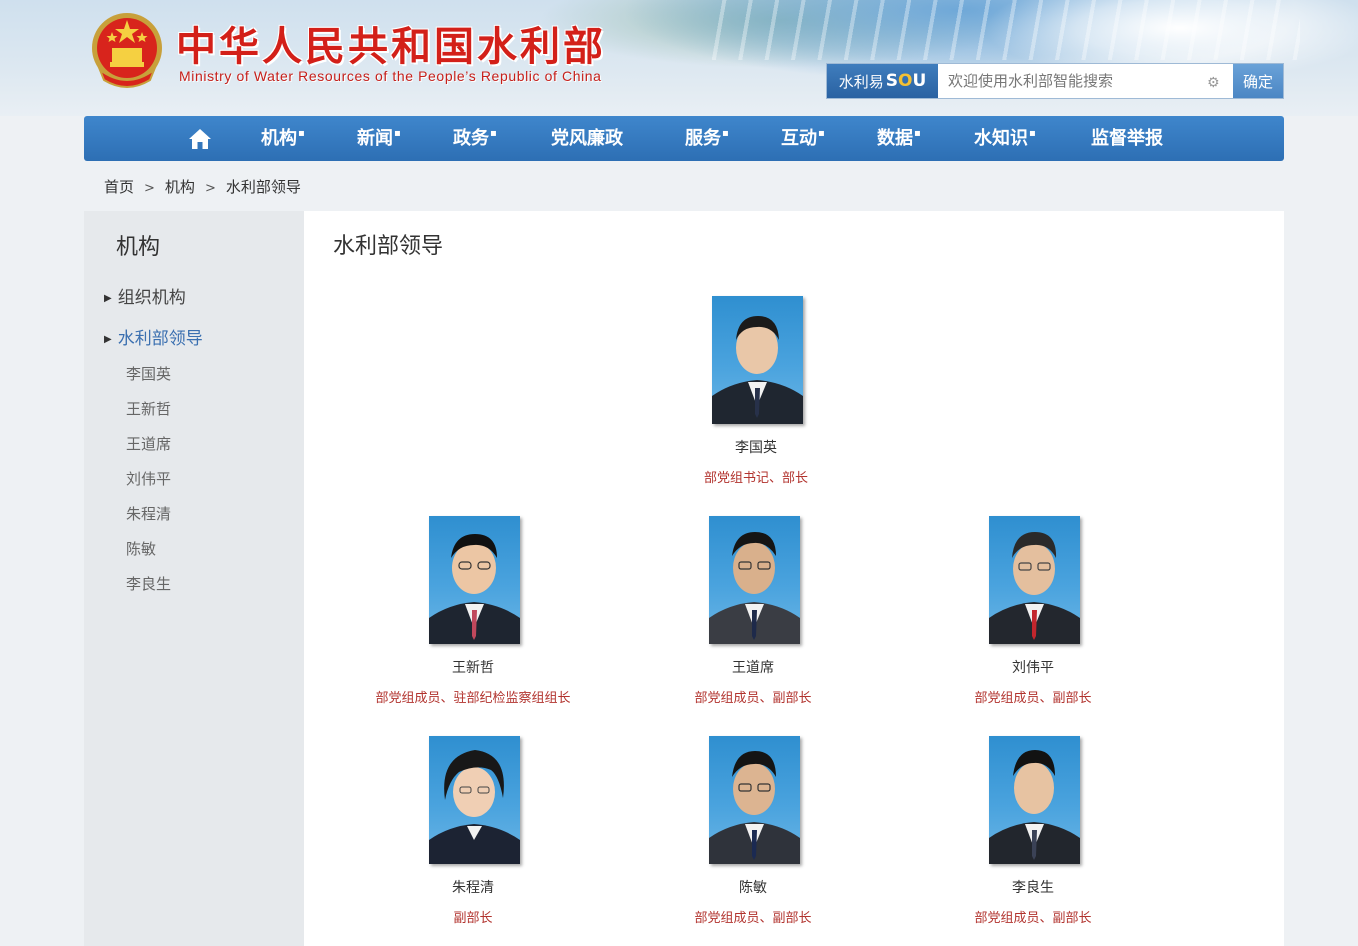 The height and width of the screenshot is (946, 1358). What do you see at coordinates (684, 138) in the screenshot?
I see `main-navigation: 机构▪ 新闻▪ 政务▪ 党风廉政 服务▪ 互动▪ 数据▪ 水知识▪ 监督举报` at bounding box center [684, 138].